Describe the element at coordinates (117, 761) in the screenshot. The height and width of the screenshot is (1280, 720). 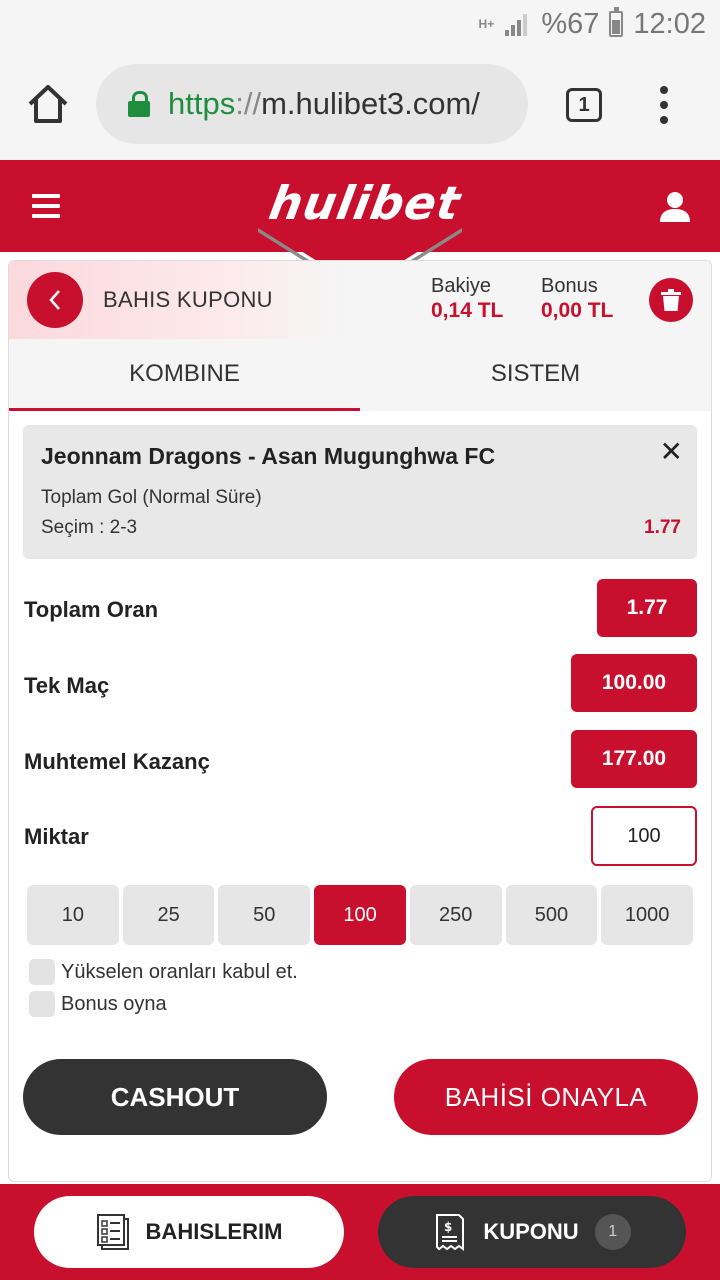
I see `potential-win-label: Muhtemel Kazanç` at that location.